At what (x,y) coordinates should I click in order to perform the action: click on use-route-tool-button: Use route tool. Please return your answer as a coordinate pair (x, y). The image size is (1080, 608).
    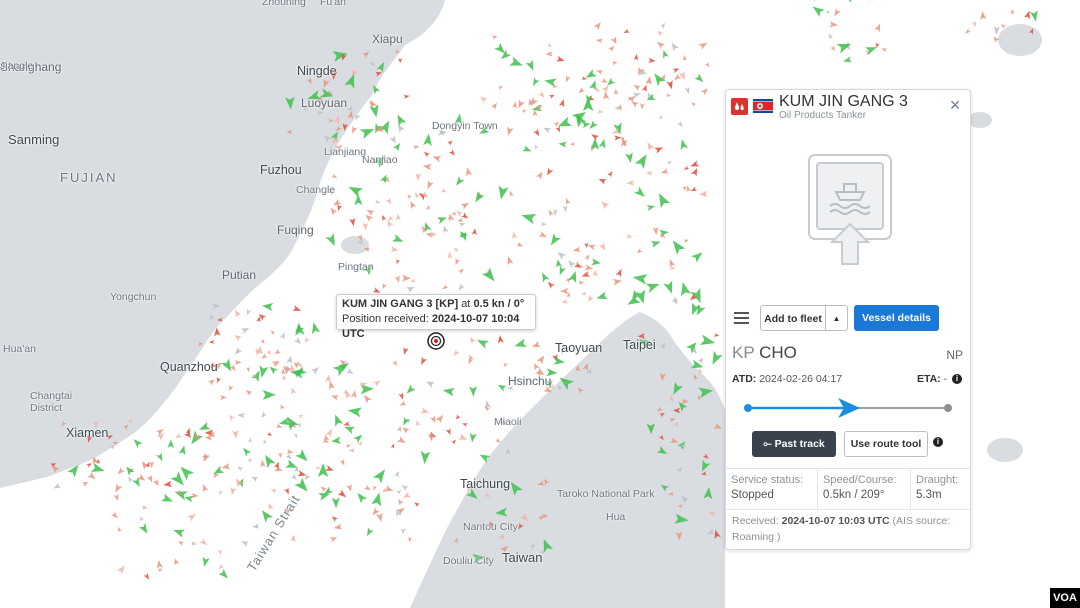
    Looking at the image, I should click on (886, 444).